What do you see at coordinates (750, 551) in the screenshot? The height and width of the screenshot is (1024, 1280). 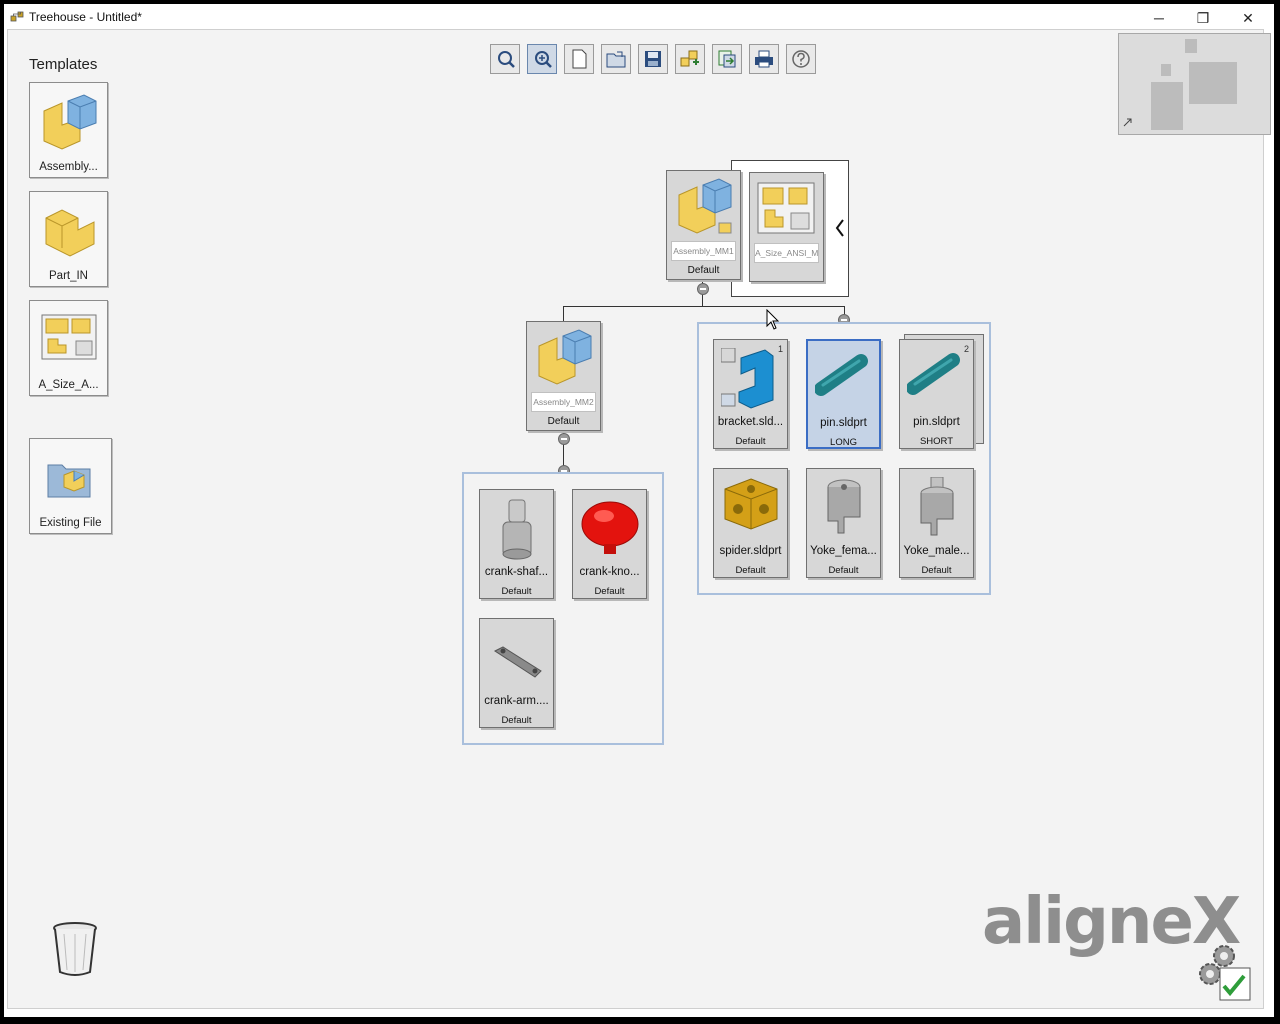 I see `part-name: spider.sldprt` at bounding box center [750, 551].